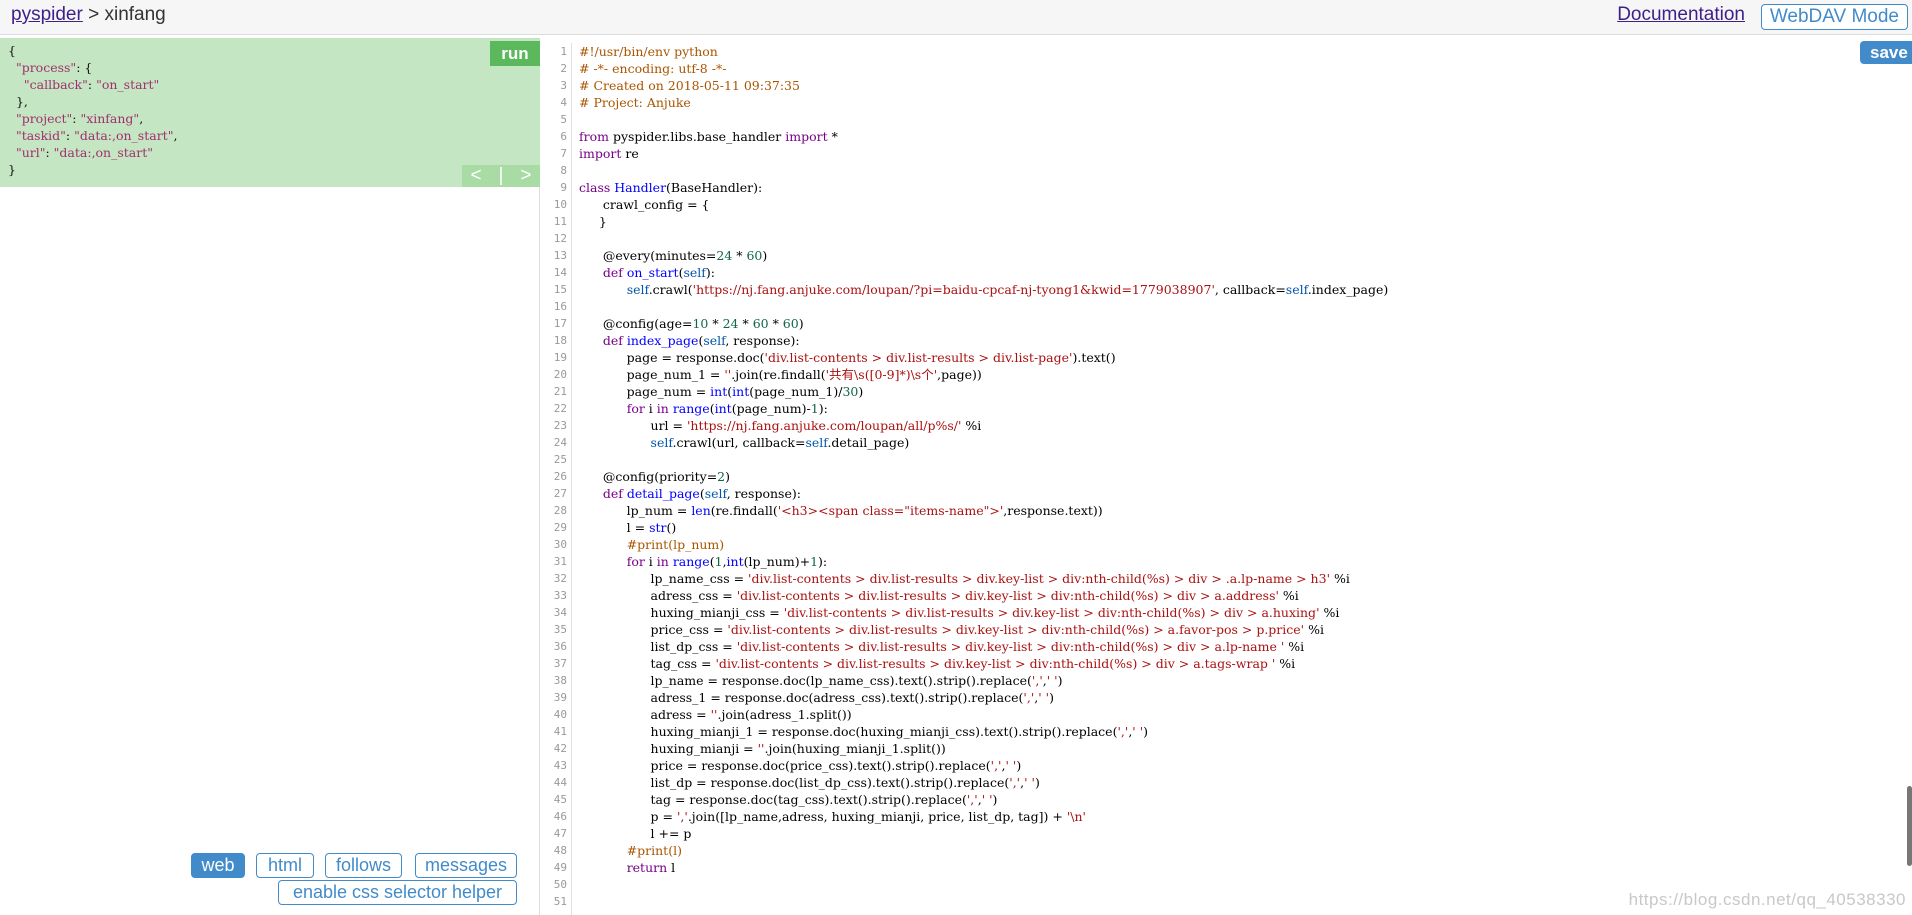 Image resolution: width=1912 pixels, height=915 pixels. What do you see at coordinates (760, 323) in the screenshot?
I see `code-token: 60` at bounding box center [760, 323].